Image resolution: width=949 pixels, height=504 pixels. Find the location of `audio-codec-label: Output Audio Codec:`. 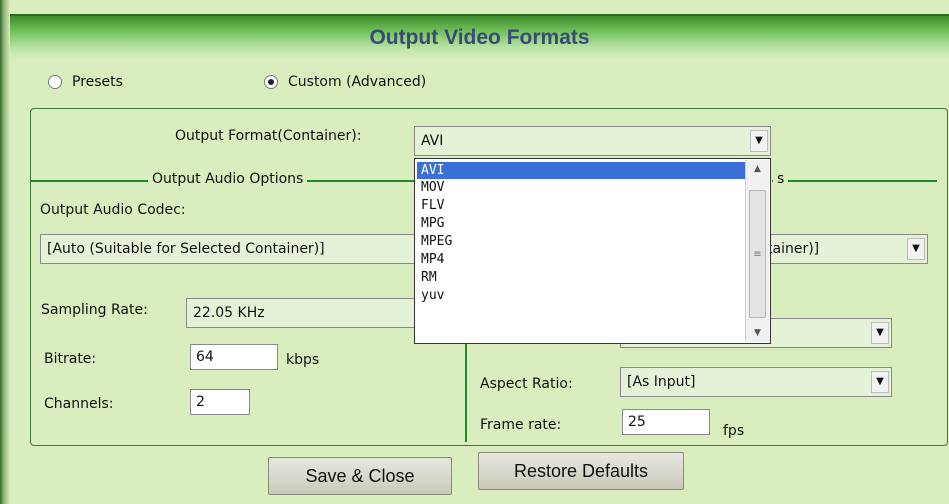

audio-codec-label: Output Audio Codec: is located at coordinates (113, 210).